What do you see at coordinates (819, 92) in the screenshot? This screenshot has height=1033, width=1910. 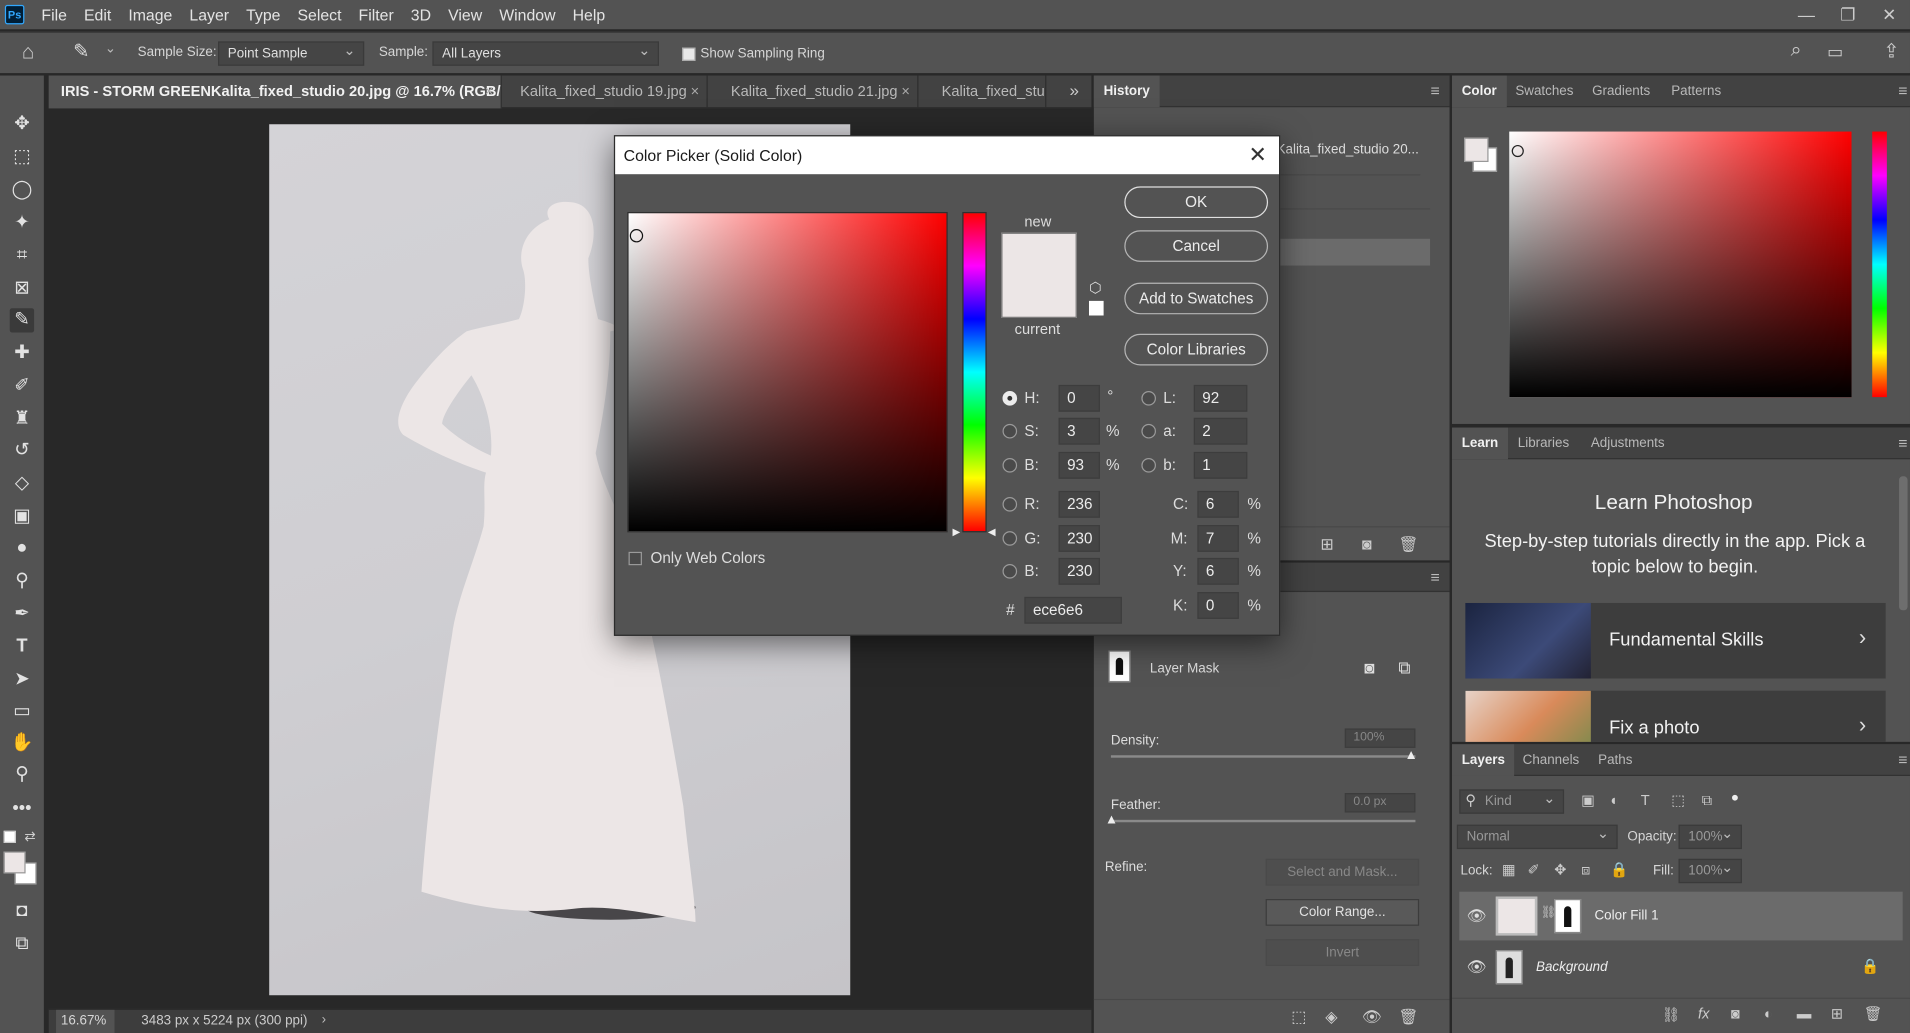 I see `tab-document-21: Kalita_fixed_studio 21.jpg ×` at bounding box center [819, 92].